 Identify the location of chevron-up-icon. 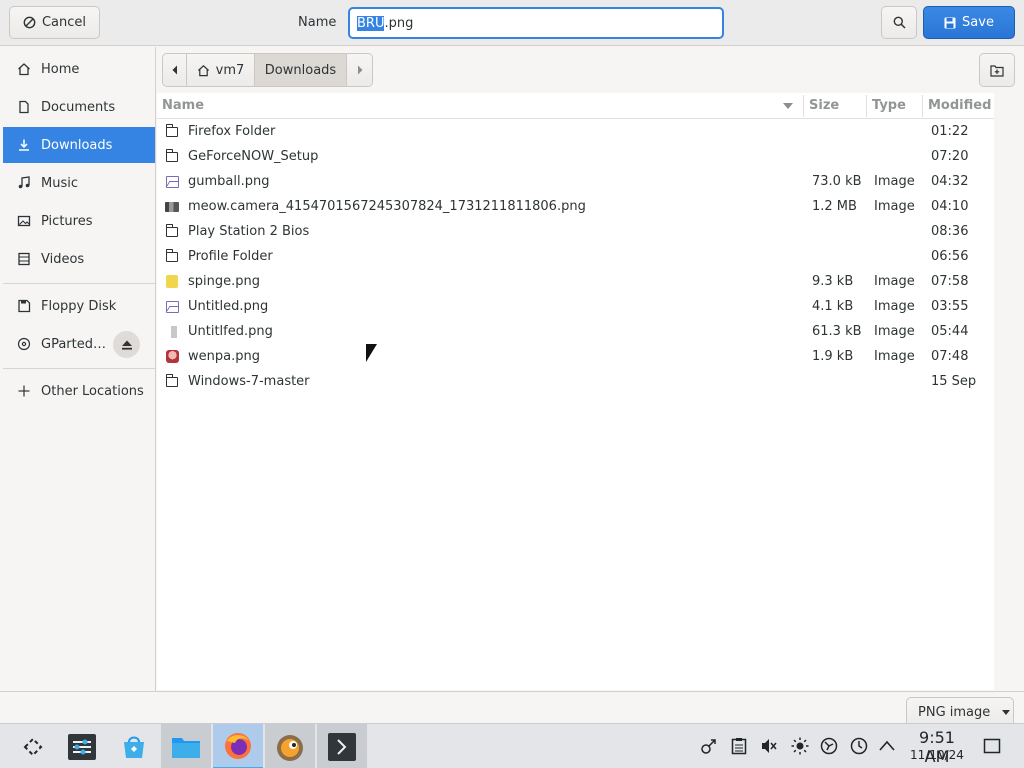
(887, 746).